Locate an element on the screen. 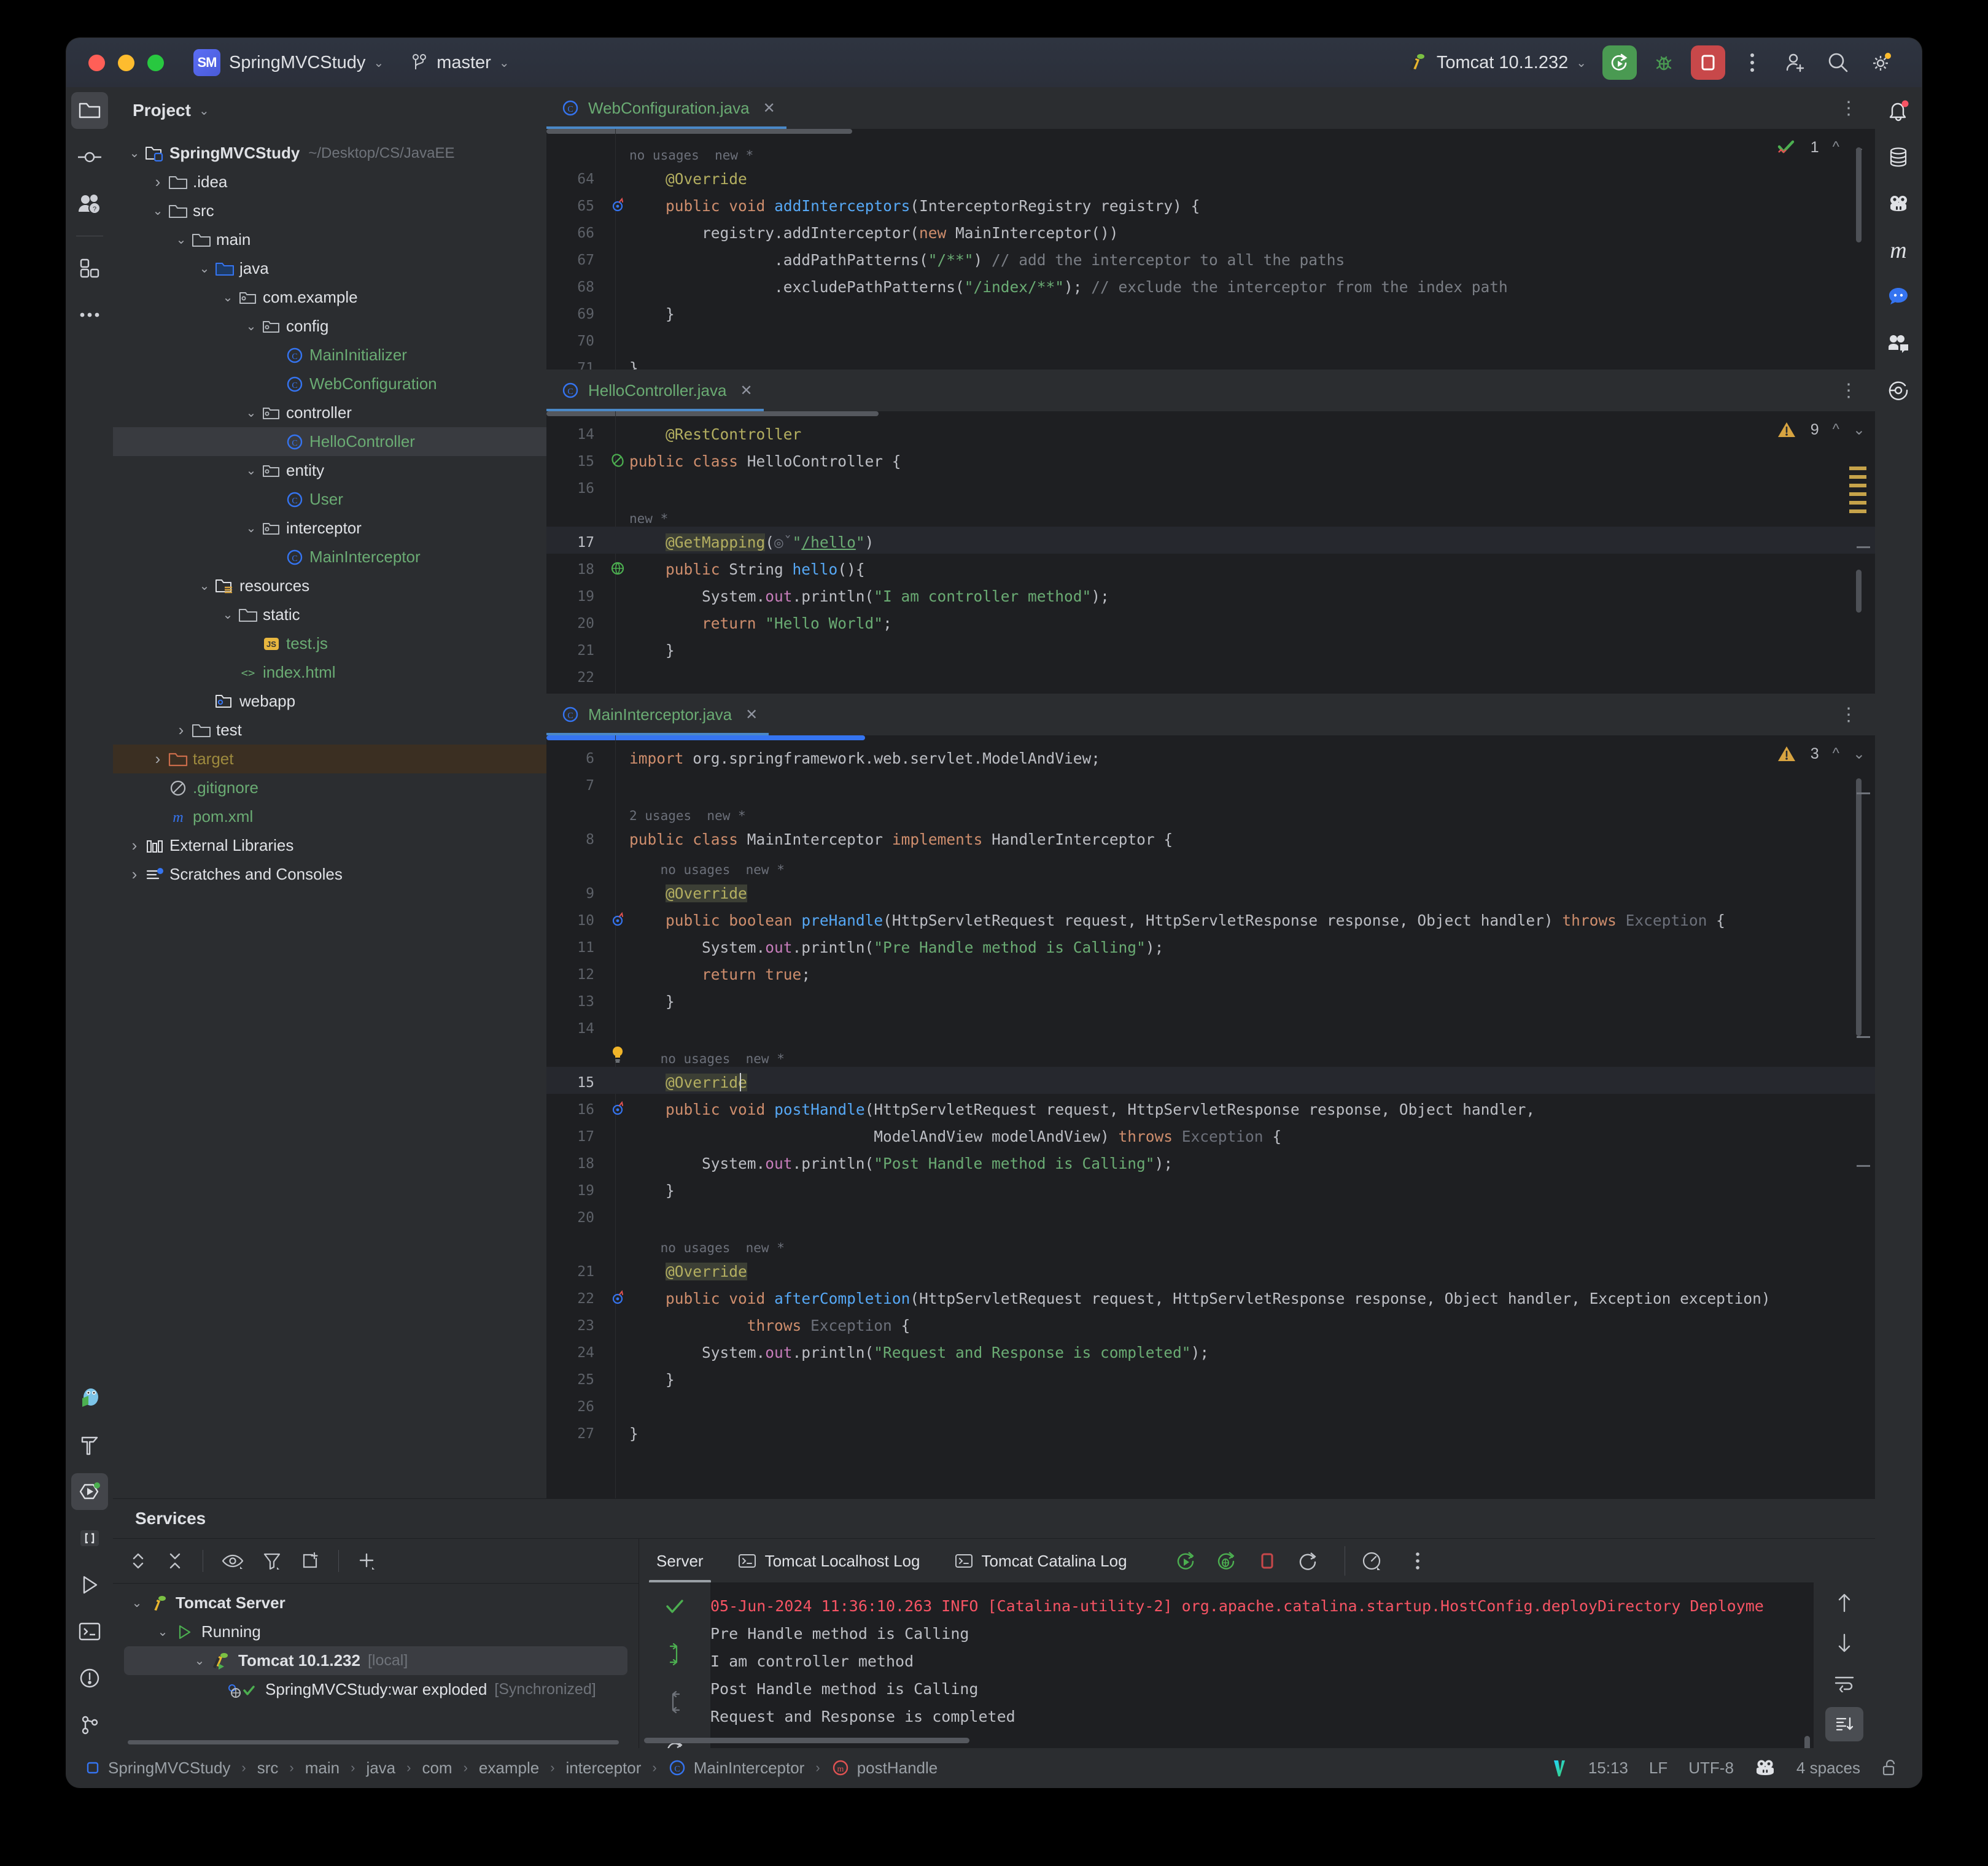 The width and height of the screenshot is (1988, 1866). project-icon is located at coordinates (89, 111).